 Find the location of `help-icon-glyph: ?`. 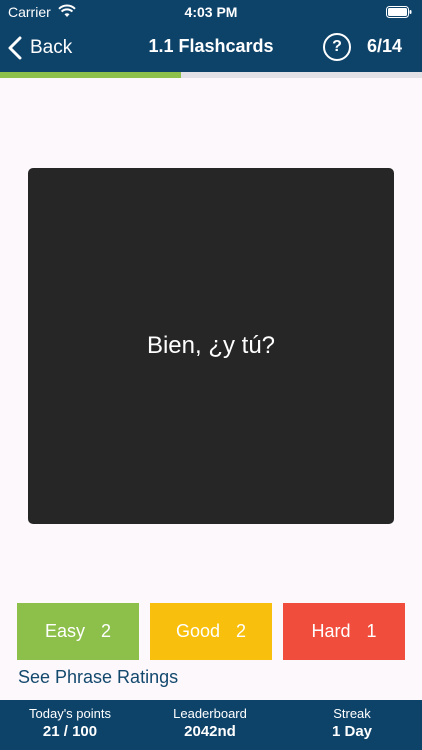

help-icon-glyph: ? is located at coordinates (337, 46).